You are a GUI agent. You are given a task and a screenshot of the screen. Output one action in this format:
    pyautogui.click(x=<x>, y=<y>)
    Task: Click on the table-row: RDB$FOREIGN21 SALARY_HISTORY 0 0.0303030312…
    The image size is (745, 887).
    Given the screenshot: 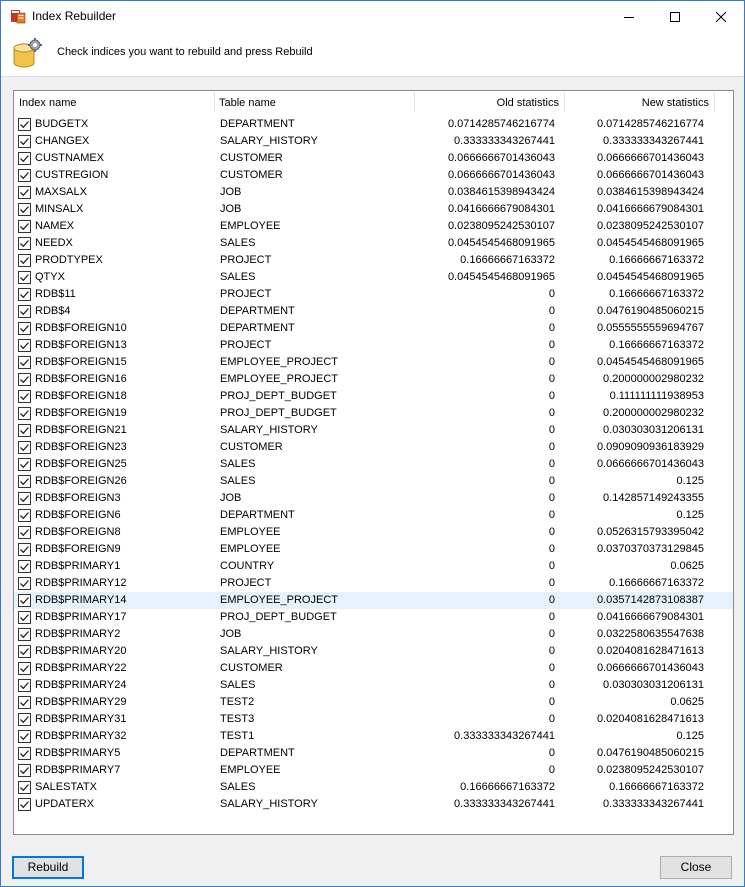 What is the action you would take?
    pyautogui.click(x=373, y=430)
    